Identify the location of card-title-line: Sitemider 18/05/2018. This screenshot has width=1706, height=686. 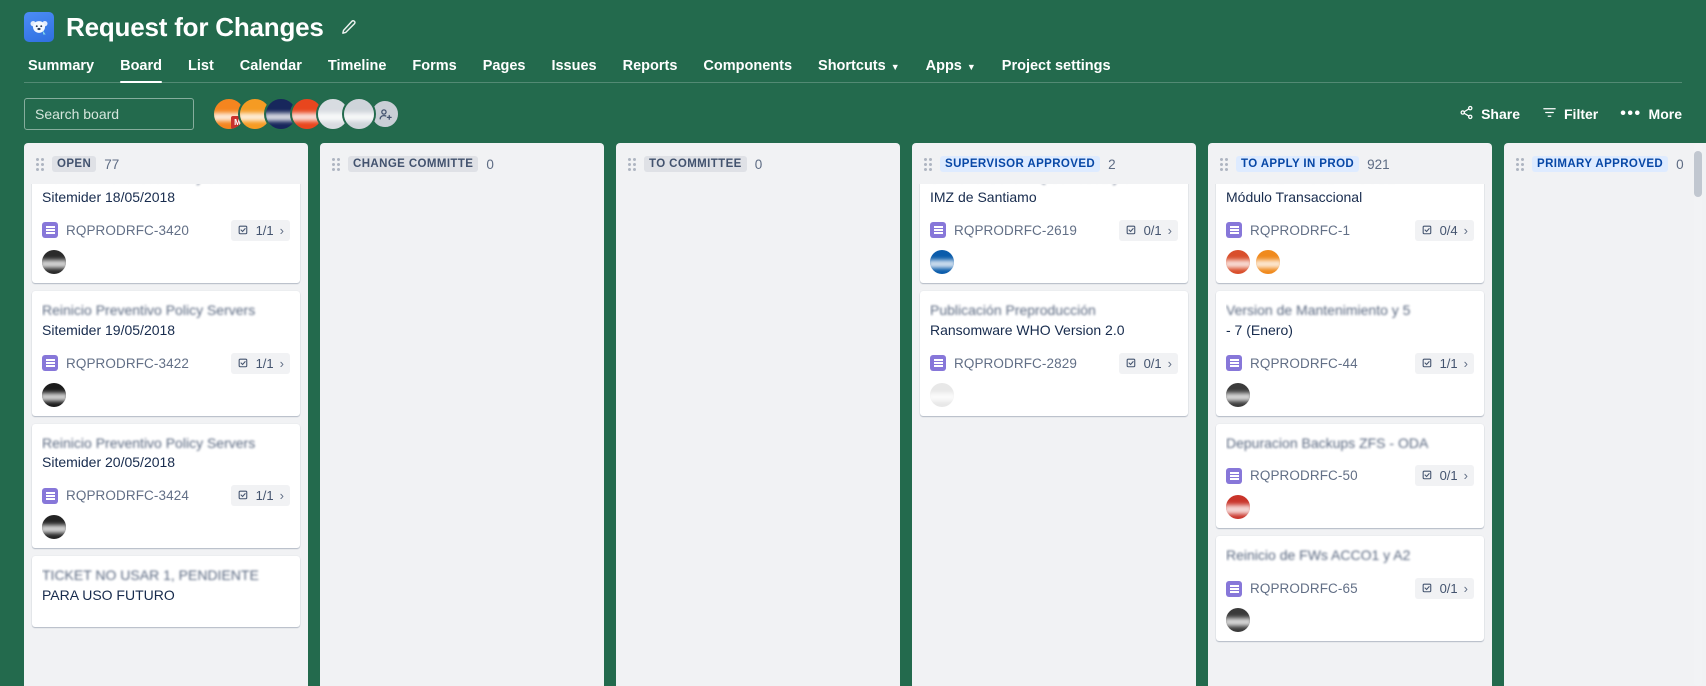
(109, 196).